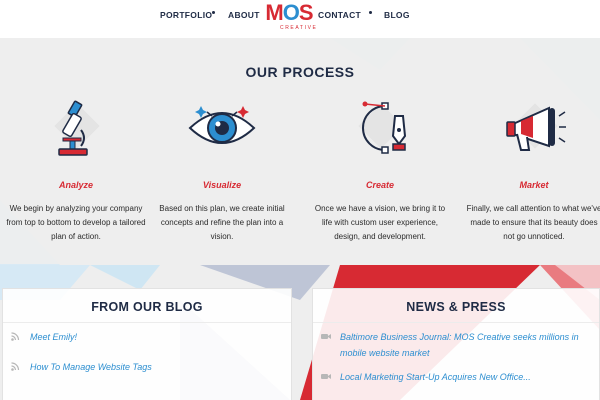 Image resolution: width=600 pixels, height=400 pixels. What do you see at coordinates (147, 352) in the screenshot?
I see `blog-list: Meet Emily! How To Manage Website Tags` at bounding box center [147, 352].